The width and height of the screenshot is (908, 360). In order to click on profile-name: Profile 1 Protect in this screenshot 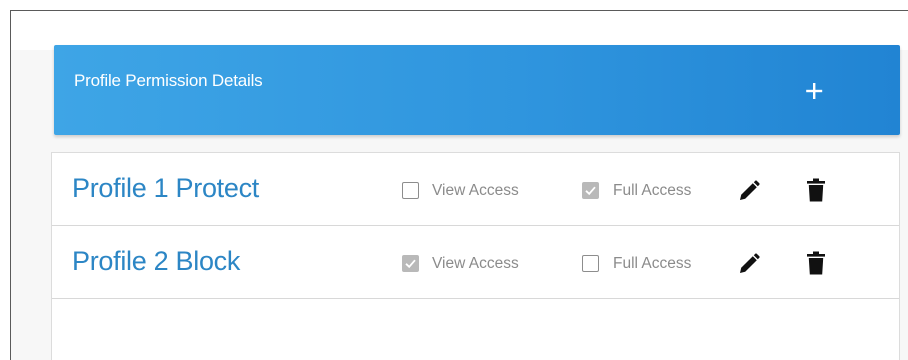, I will do `click(165, 188)`.